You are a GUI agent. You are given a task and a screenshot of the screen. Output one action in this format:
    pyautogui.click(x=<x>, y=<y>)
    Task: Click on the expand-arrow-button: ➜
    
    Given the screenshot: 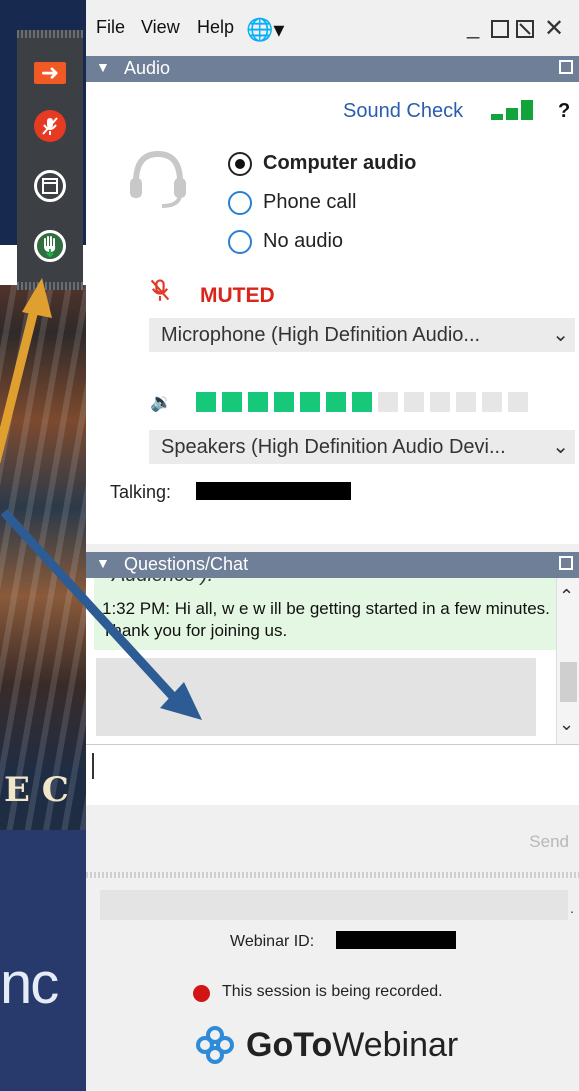 What is the action you would take?
    pyautogui.click(x=50, y=72)
    